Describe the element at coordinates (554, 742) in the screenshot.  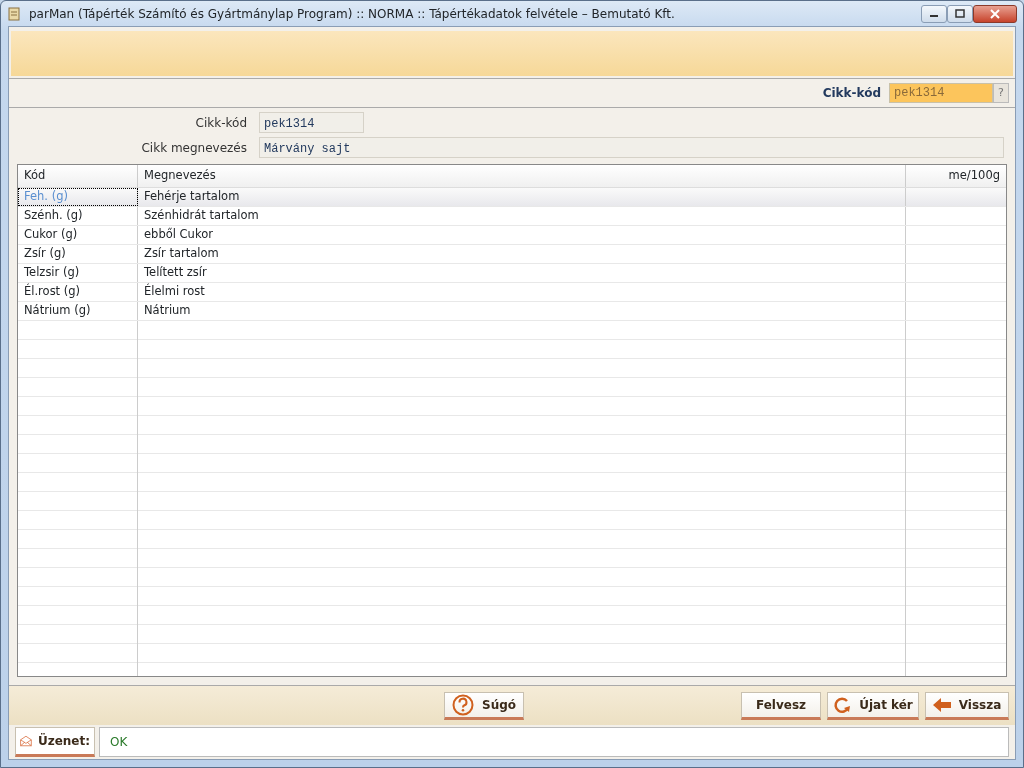
I see `status-message: OK` at that location.